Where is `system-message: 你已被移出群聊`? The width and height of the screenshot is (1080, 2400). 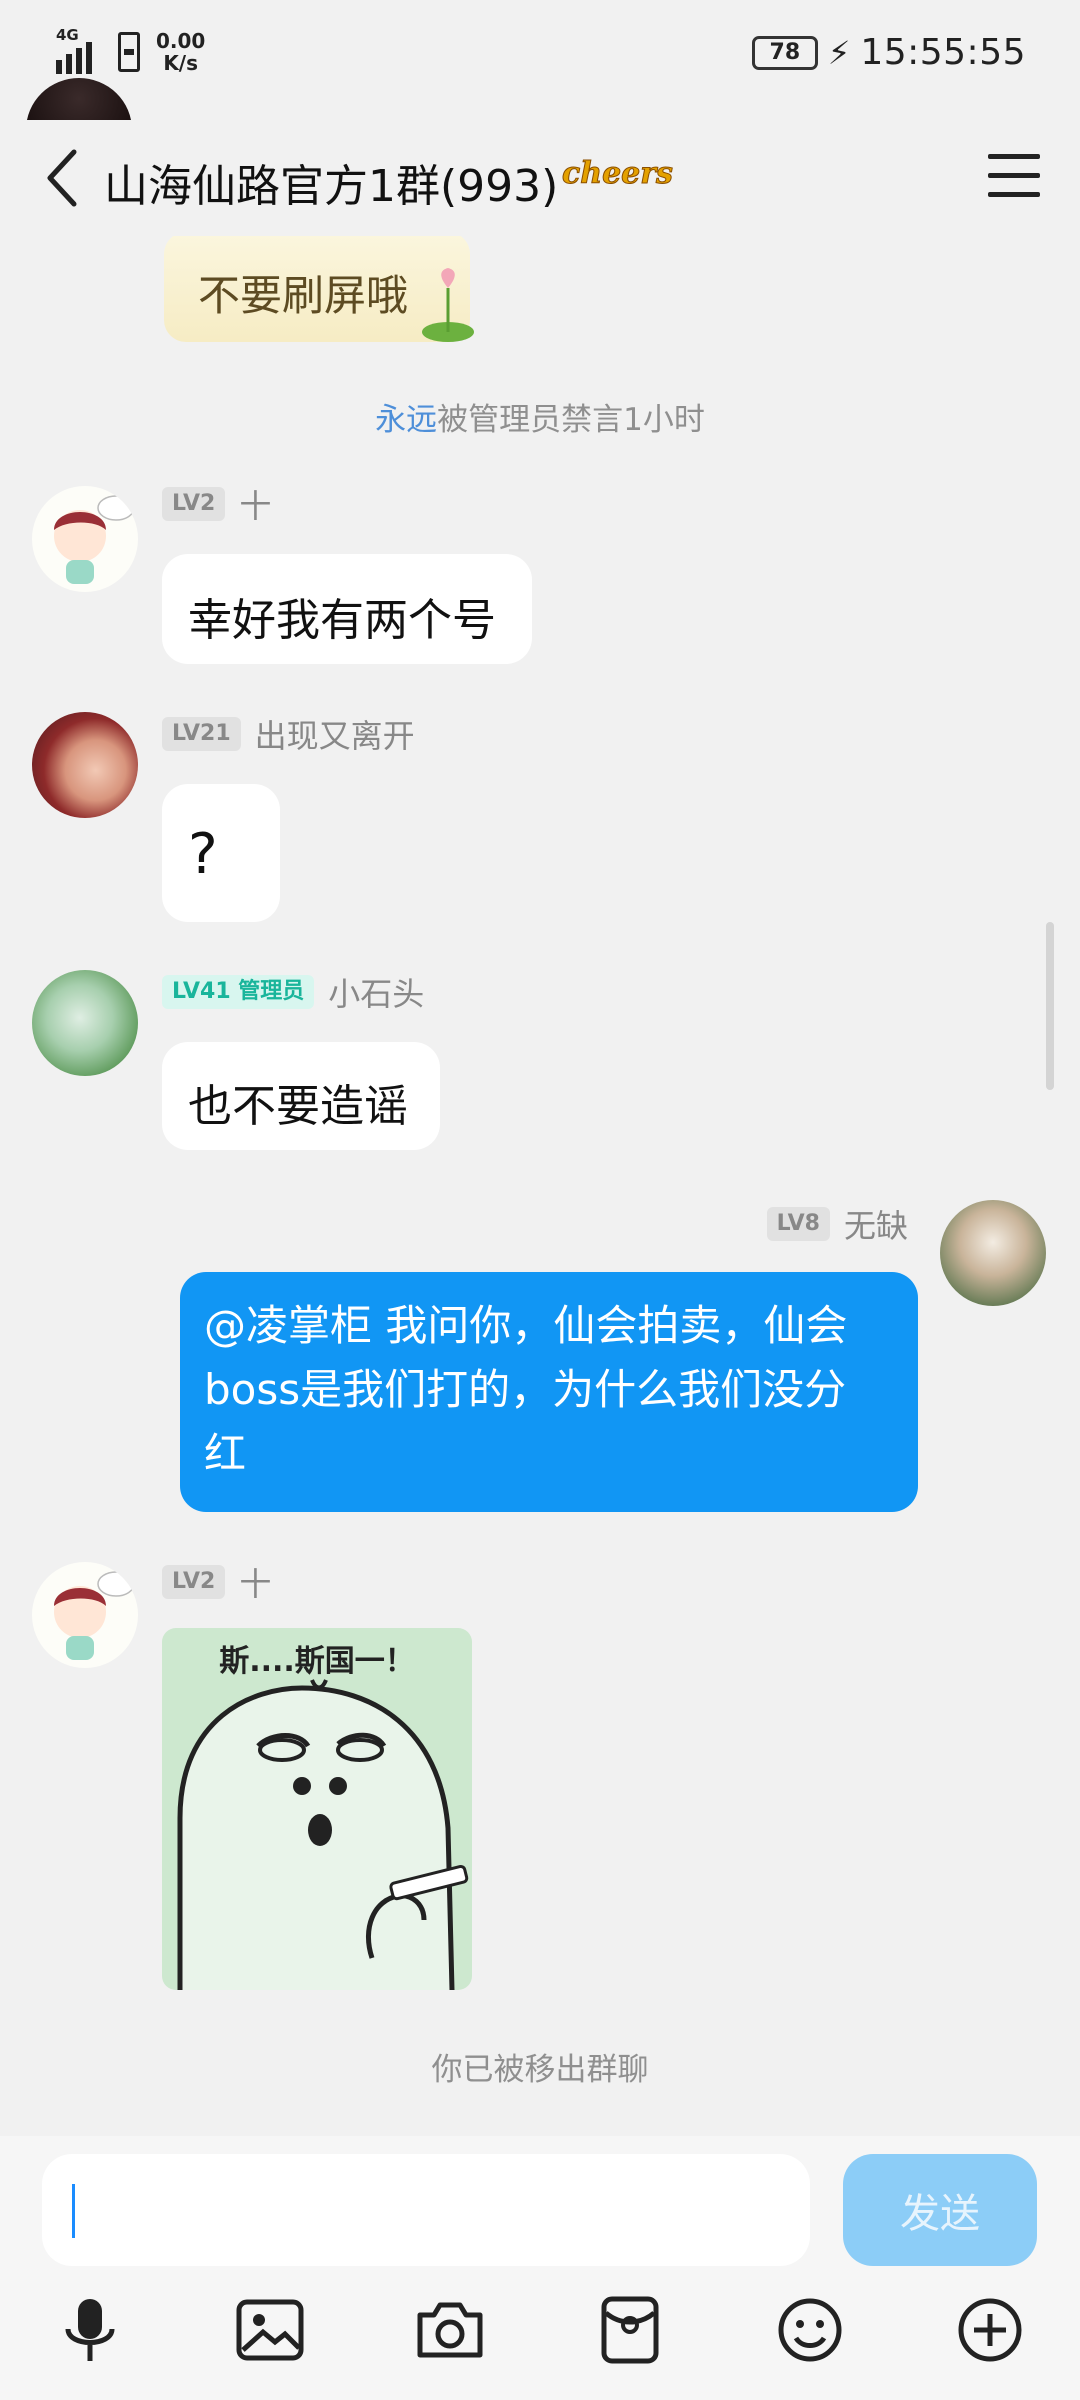
system-message: 你已被移出群聊 is located at coordinates (540, 2070).